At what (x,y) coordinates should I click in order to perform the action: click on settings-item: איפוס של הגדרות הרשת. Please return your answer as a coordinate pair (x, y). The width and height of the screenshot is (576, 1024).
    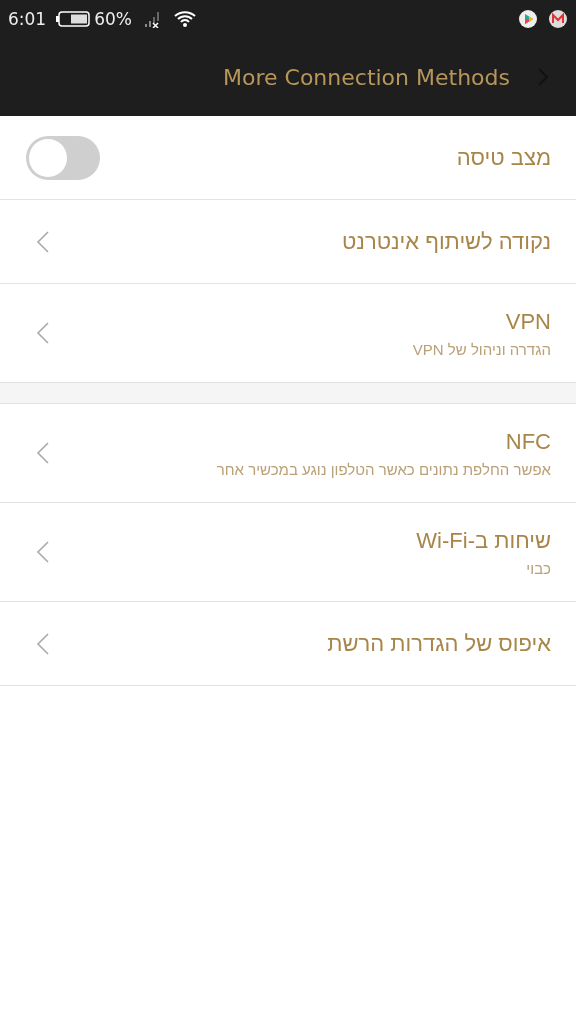
    Looking at the image, I should click on (288, 643).